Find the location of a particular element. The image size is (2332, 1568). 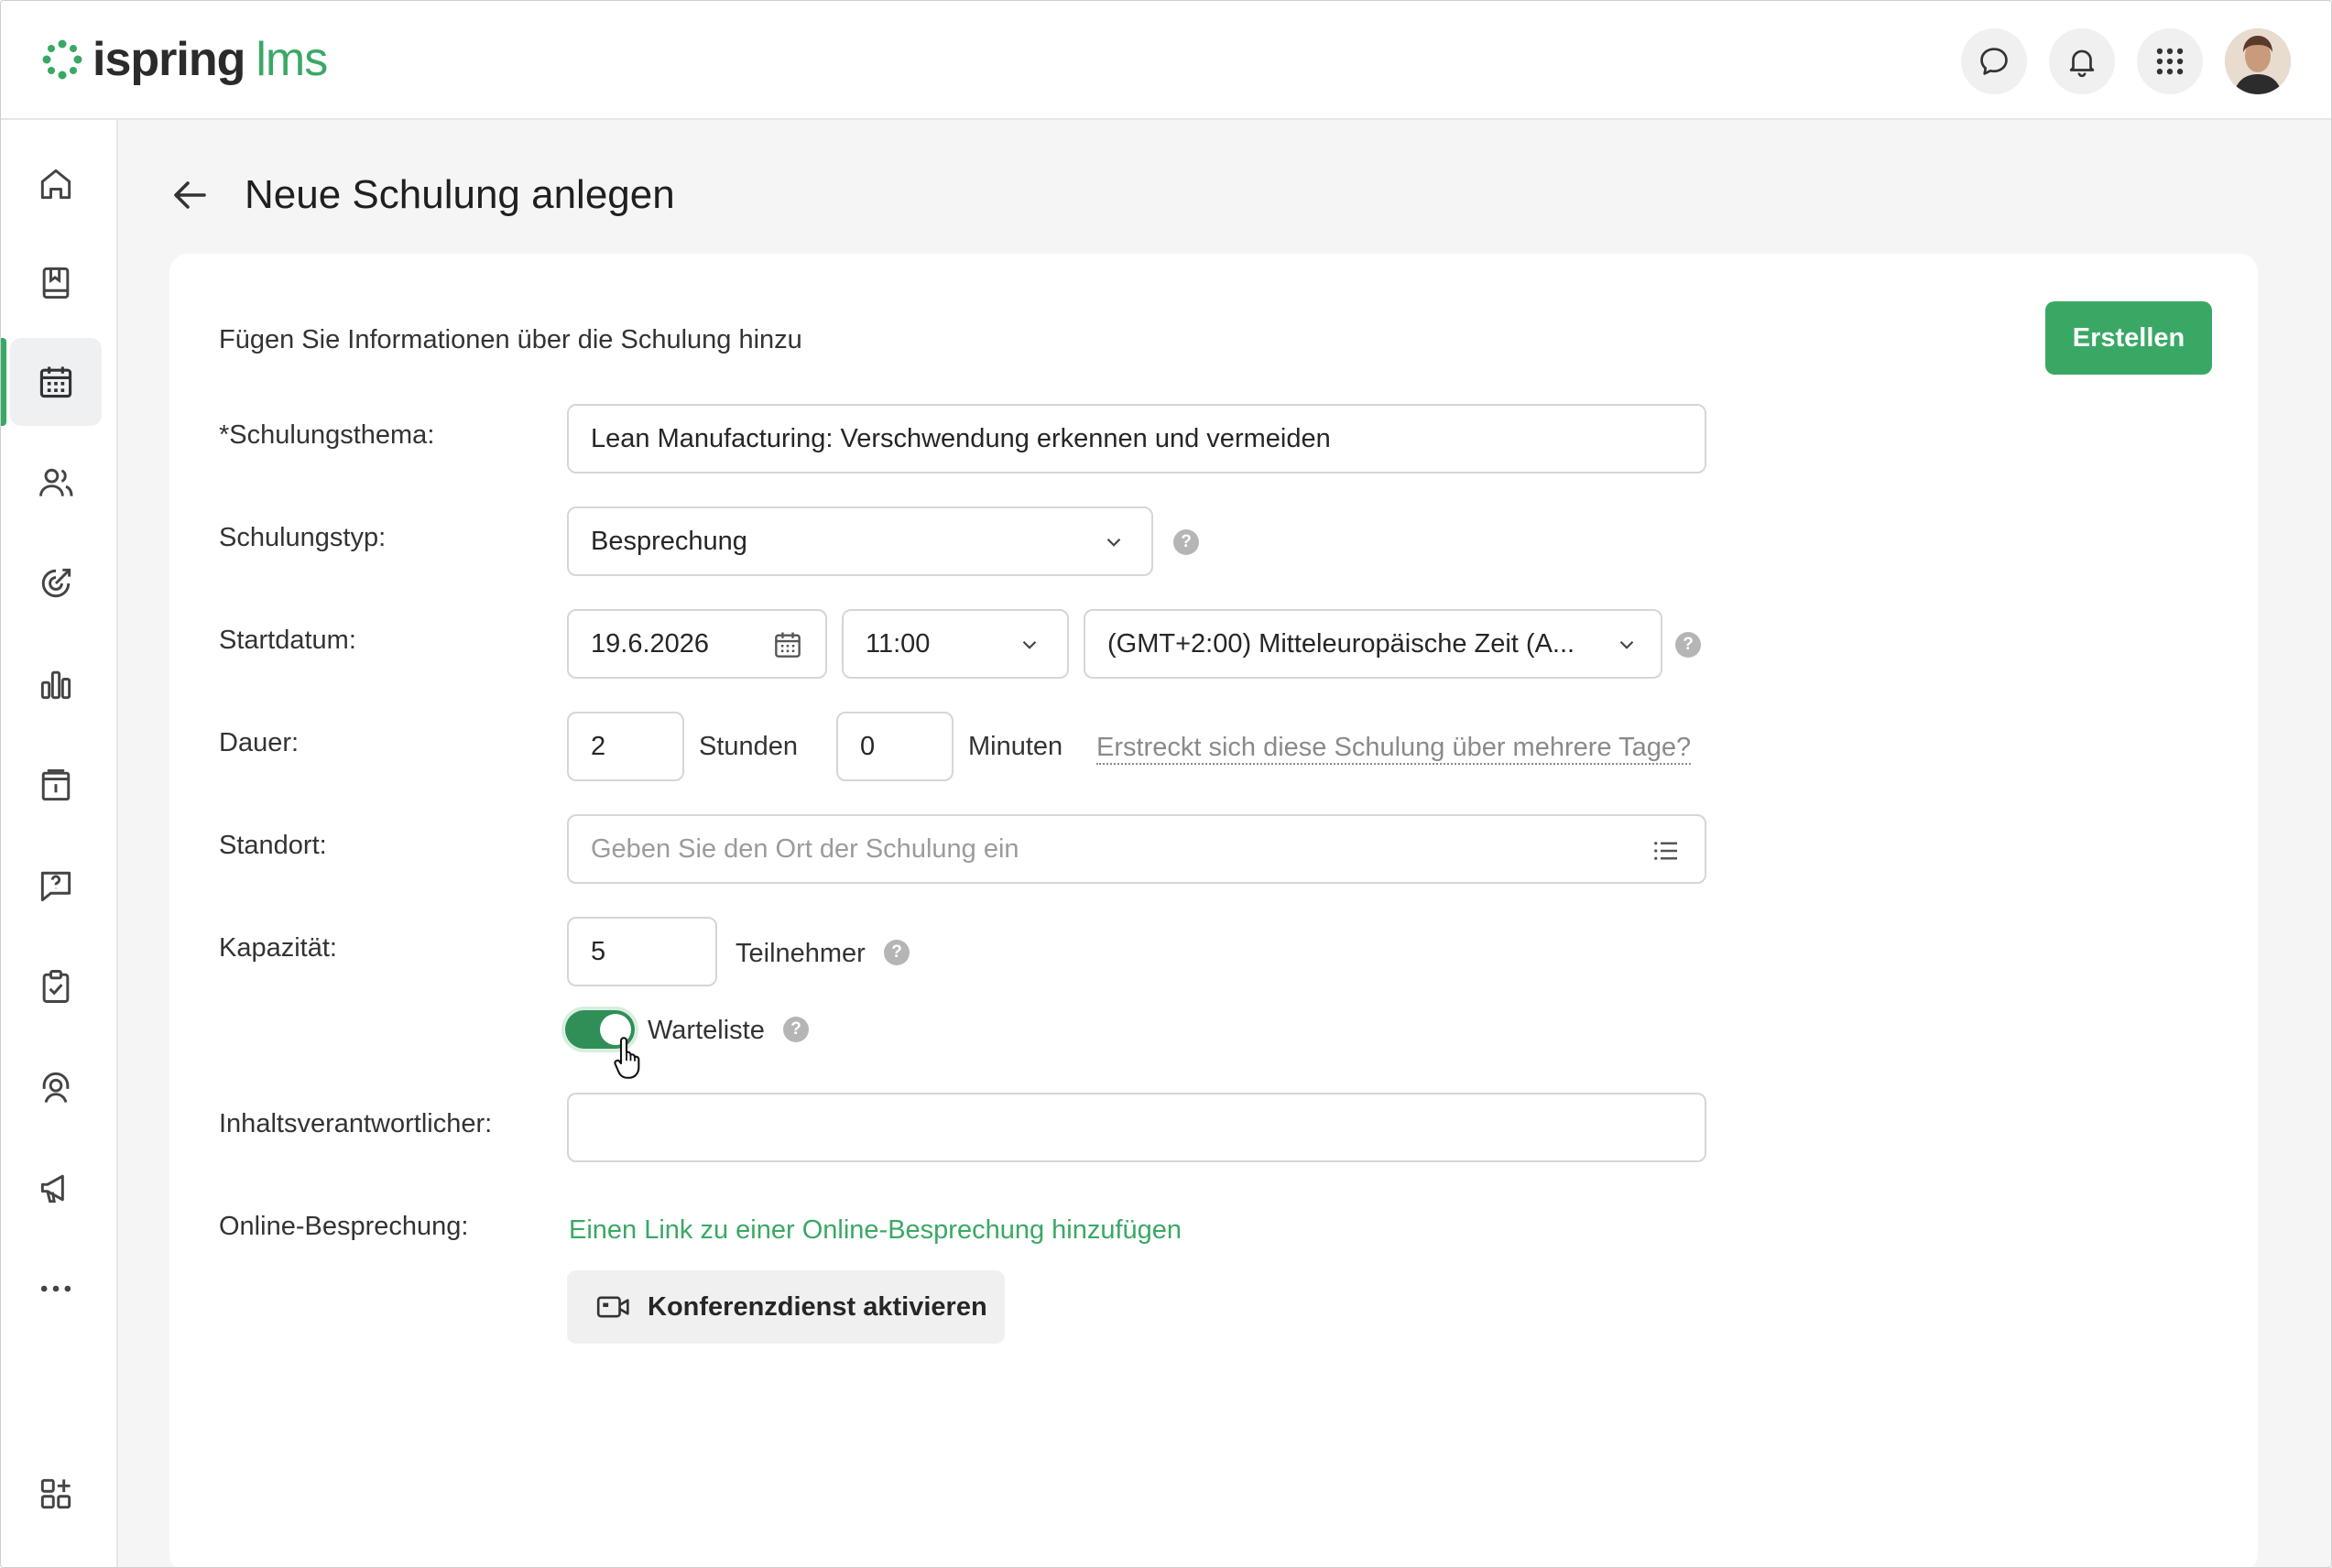

date-input: 19.6.2026 is located at coordinates (697, 644).